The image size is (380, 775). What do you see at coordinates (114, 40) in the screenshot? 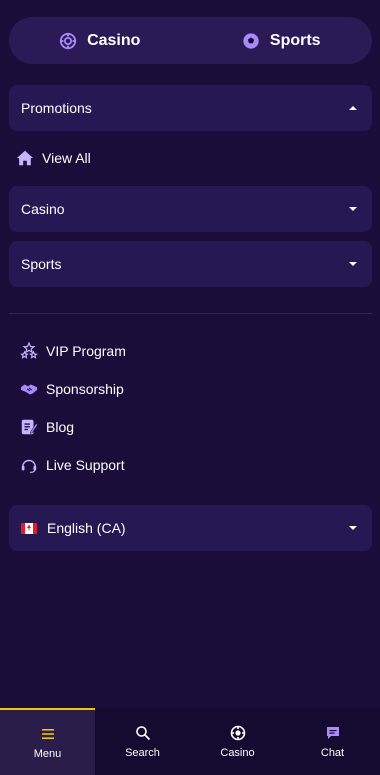
I see `casino-switch-label: Casino` at bounding box center [114, 40].